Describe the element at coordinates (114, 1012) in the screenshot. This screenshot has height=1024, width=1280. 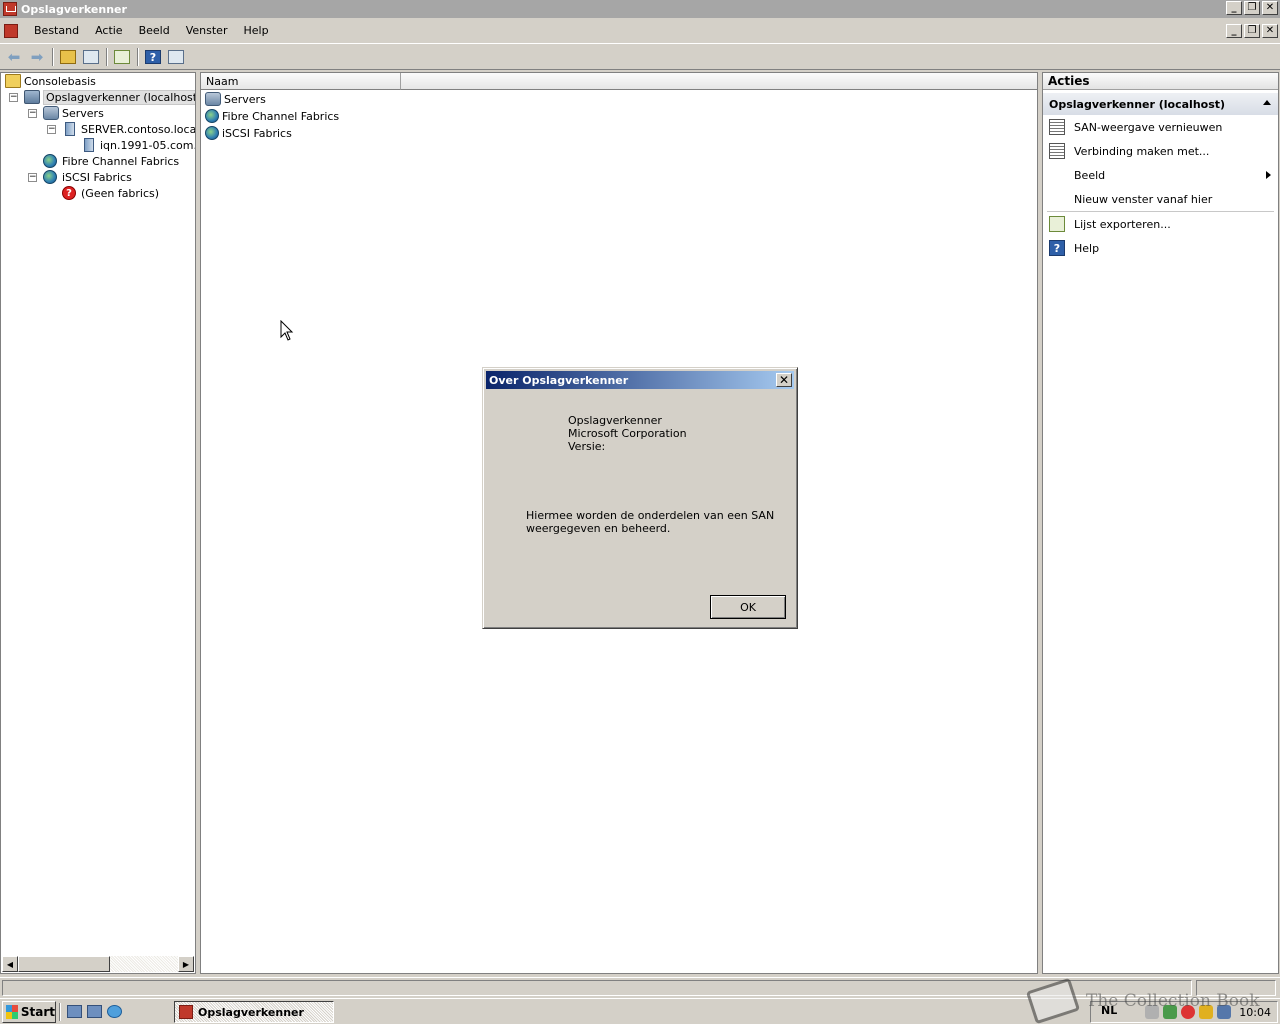
I see `quicklaunch-internet-explorer` at that location.